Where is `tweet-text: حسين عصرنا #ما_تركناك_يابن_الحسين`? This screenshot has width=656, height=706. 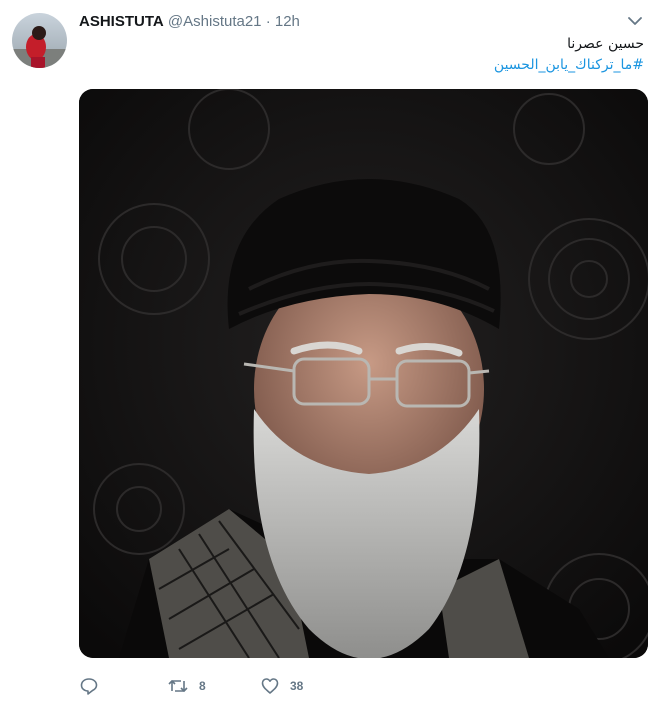
tweet-text: حسين عصرنا #ما_تركناك_يابن_الحسين is located at coordinates (364, 55).